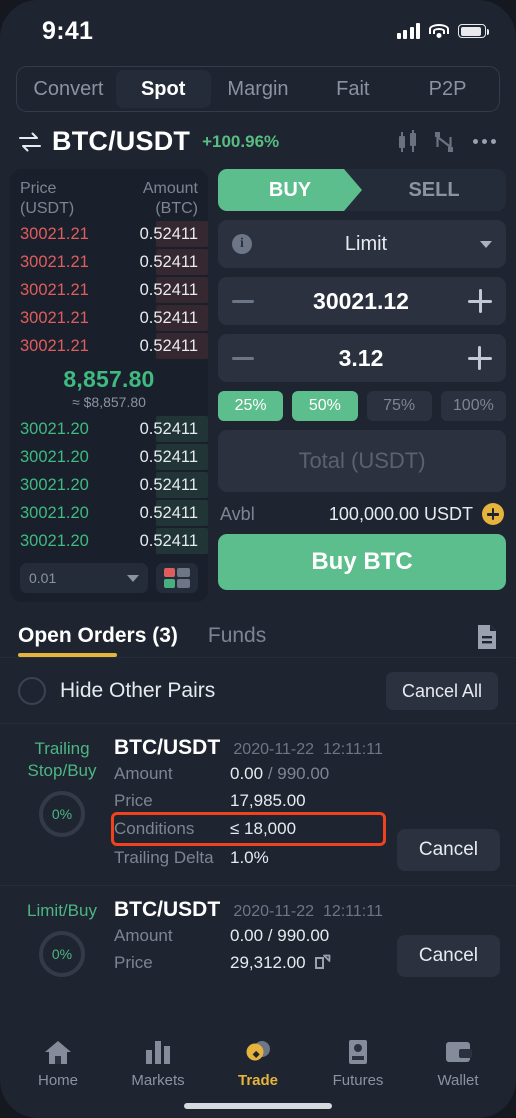 This screenshot has height=1118, width=516. Describe the element at coordinates (98, 640) in the screenshot. I see `tab-open-orders: Open Orders (3)` at that location.